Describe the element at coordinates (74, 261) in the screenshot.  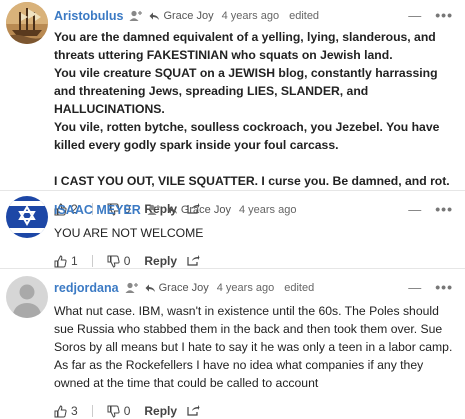
I see `upvote-count: 1` at that location.